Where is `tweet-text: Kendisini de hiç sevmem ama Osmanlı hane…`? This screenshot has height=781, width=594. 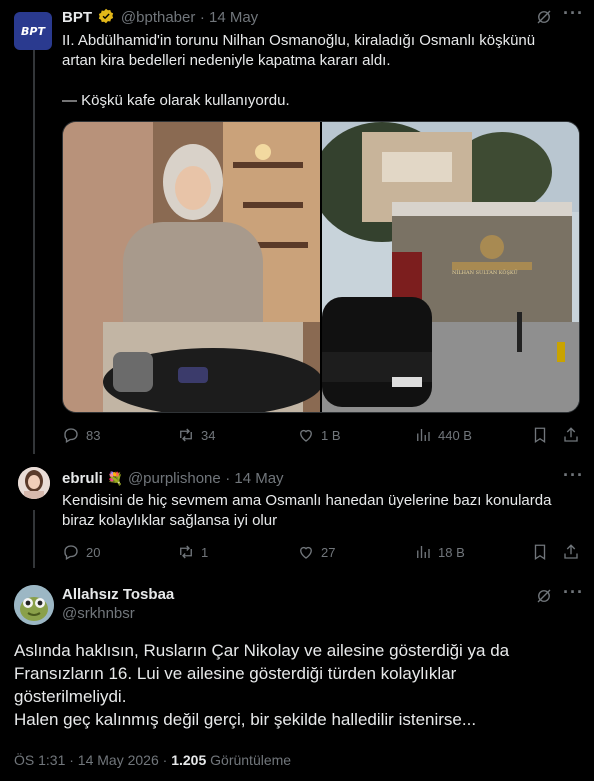
tweet-text: Kendisini de hiç sevmem ama Osmanlı hane… is located at coordinates (306, 511).